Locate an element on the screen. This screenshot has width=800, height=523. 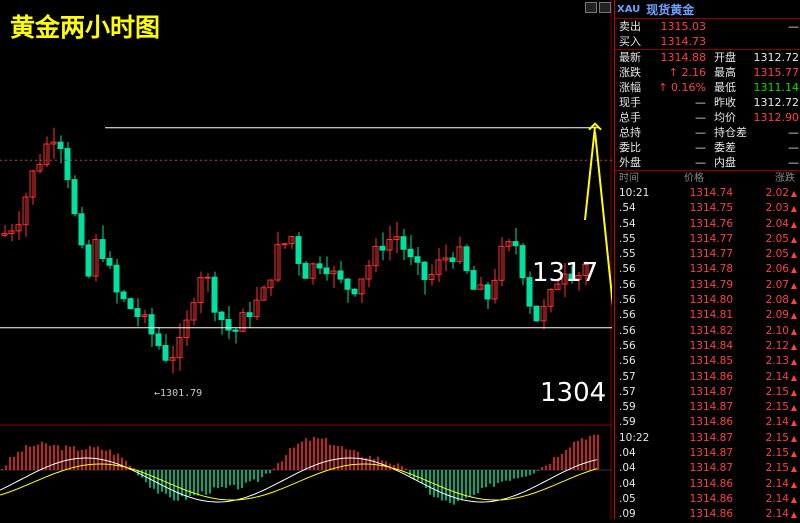
tick-change: 2.06 is located at coordinates (777, 269).